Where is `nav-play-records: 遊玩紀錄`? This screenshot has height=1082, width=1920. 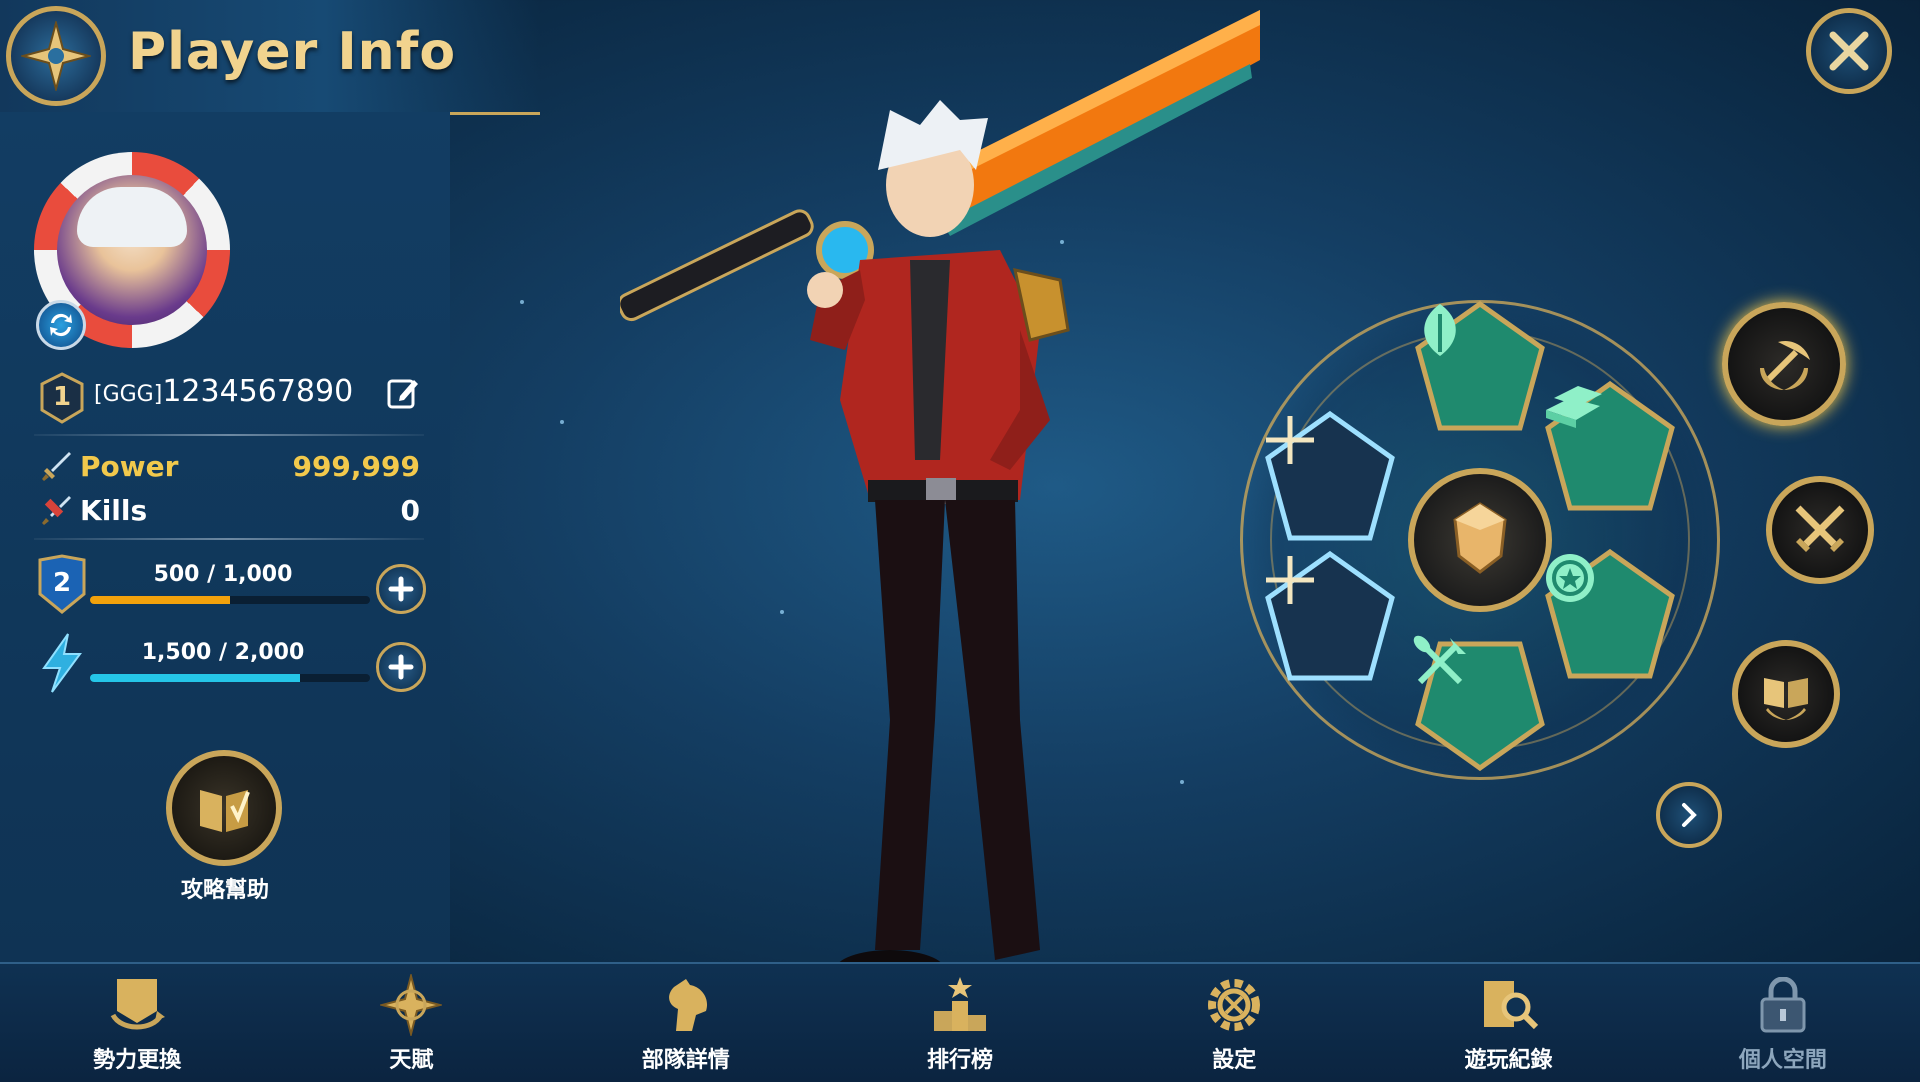 nav-play-records: 遊玩紀錄 is located at coordinates (1509, 1023).